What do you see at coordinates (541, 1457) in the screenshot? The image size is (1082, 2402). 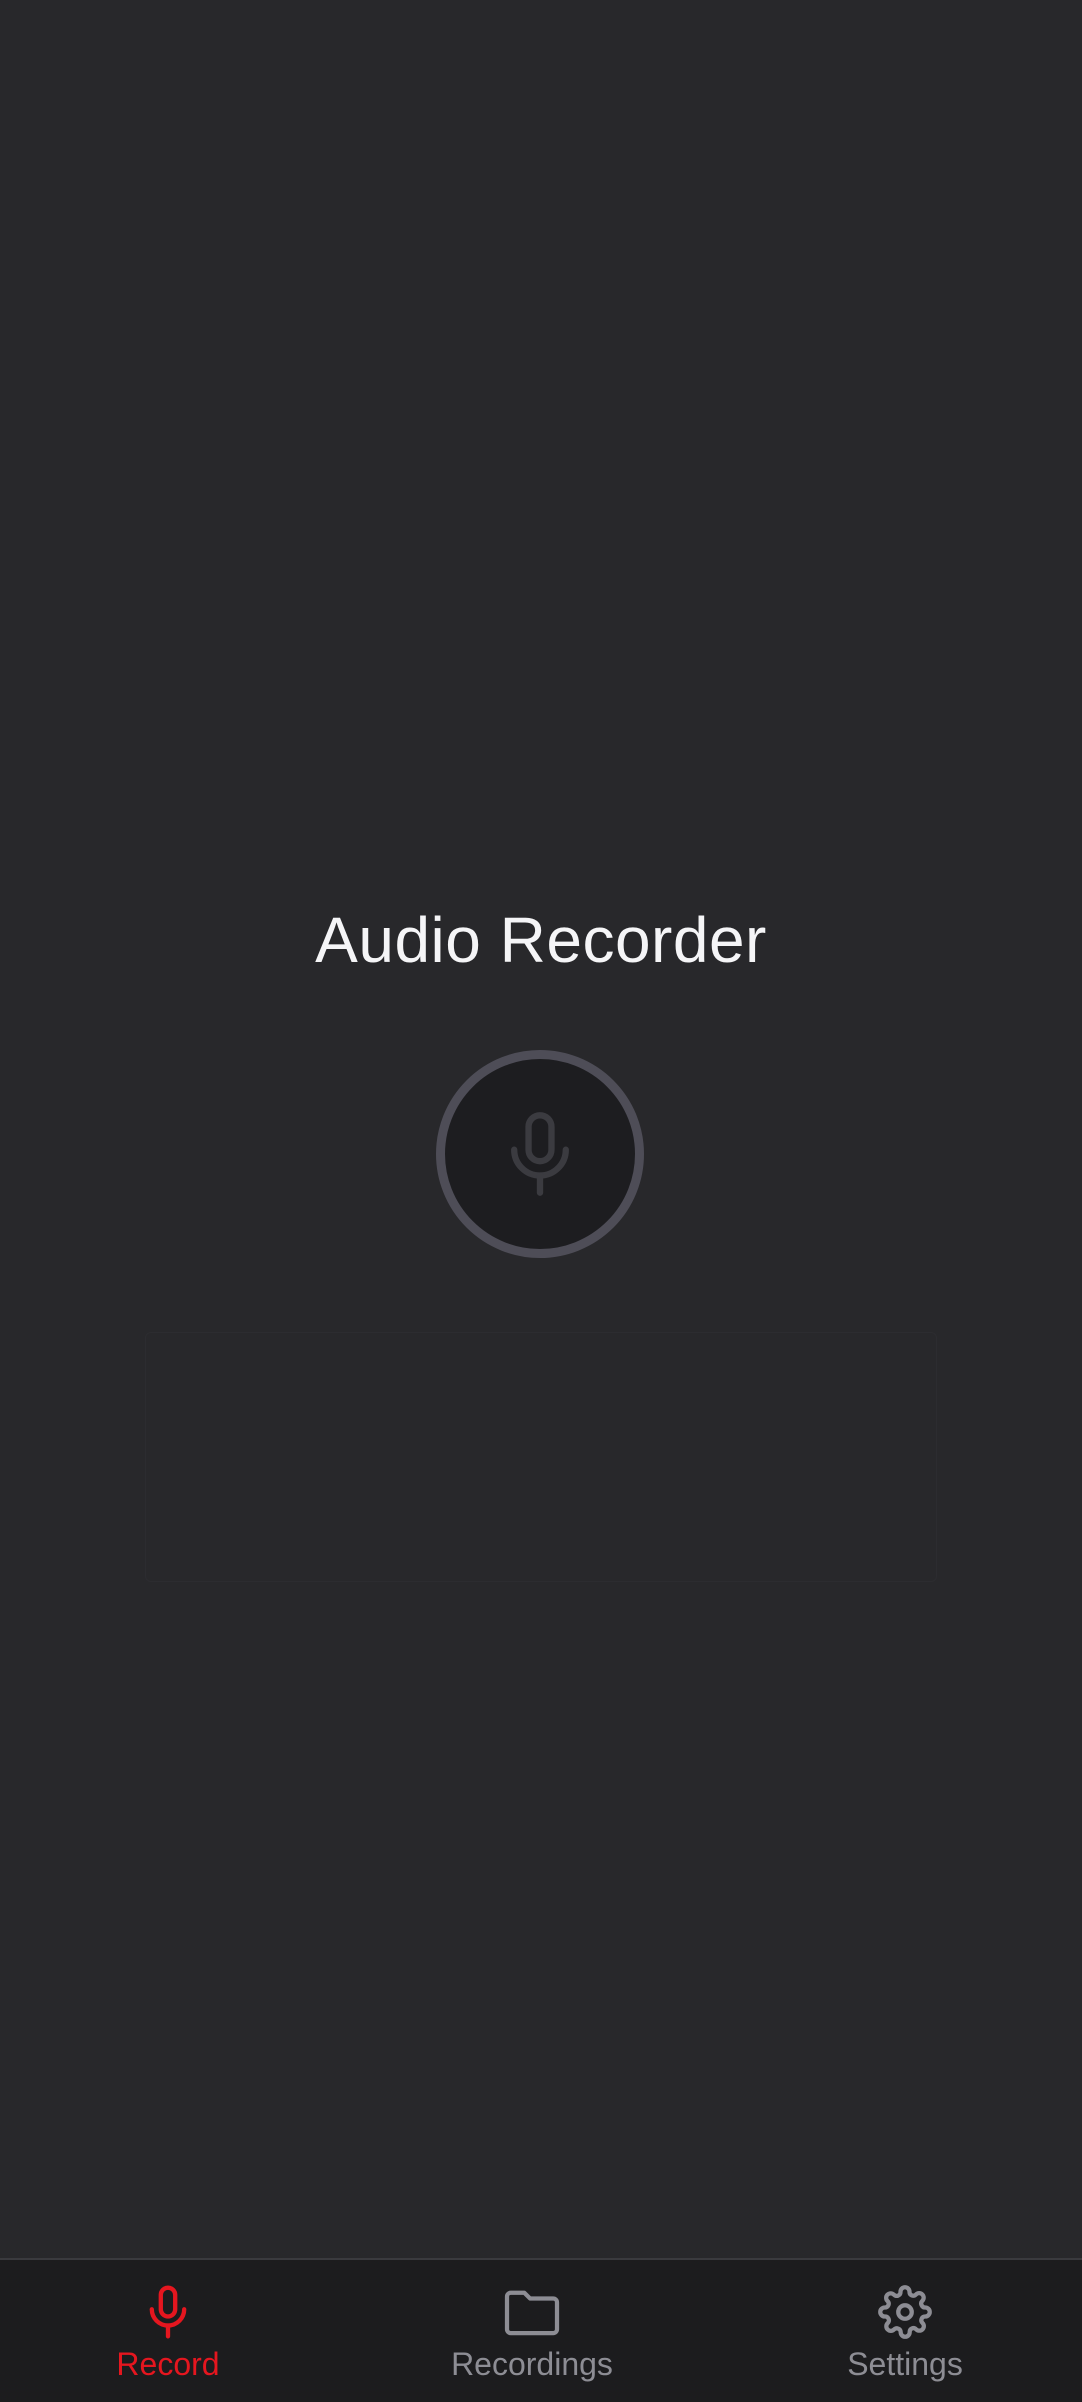 I see `recording-panel` at bounding box center [541, 1457].